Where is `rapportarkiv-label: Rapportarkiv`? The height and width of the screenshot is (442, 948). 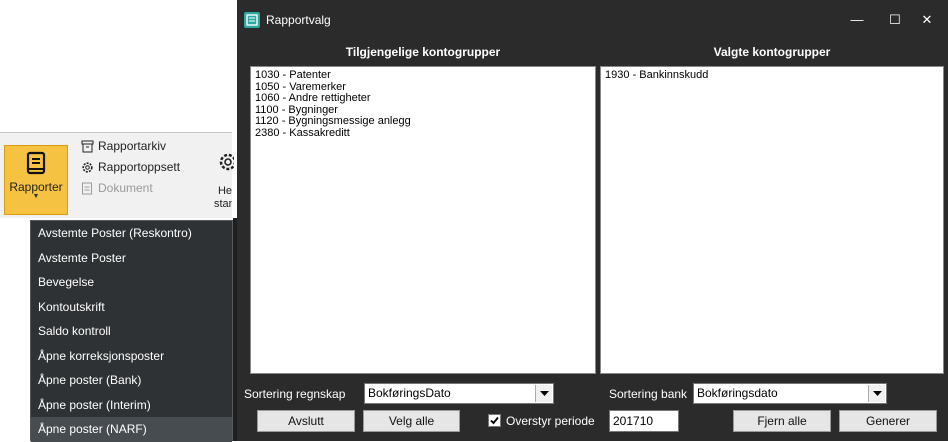
rapportarkiv-label: Rapportarkiv is located at coordinates (132, 146).